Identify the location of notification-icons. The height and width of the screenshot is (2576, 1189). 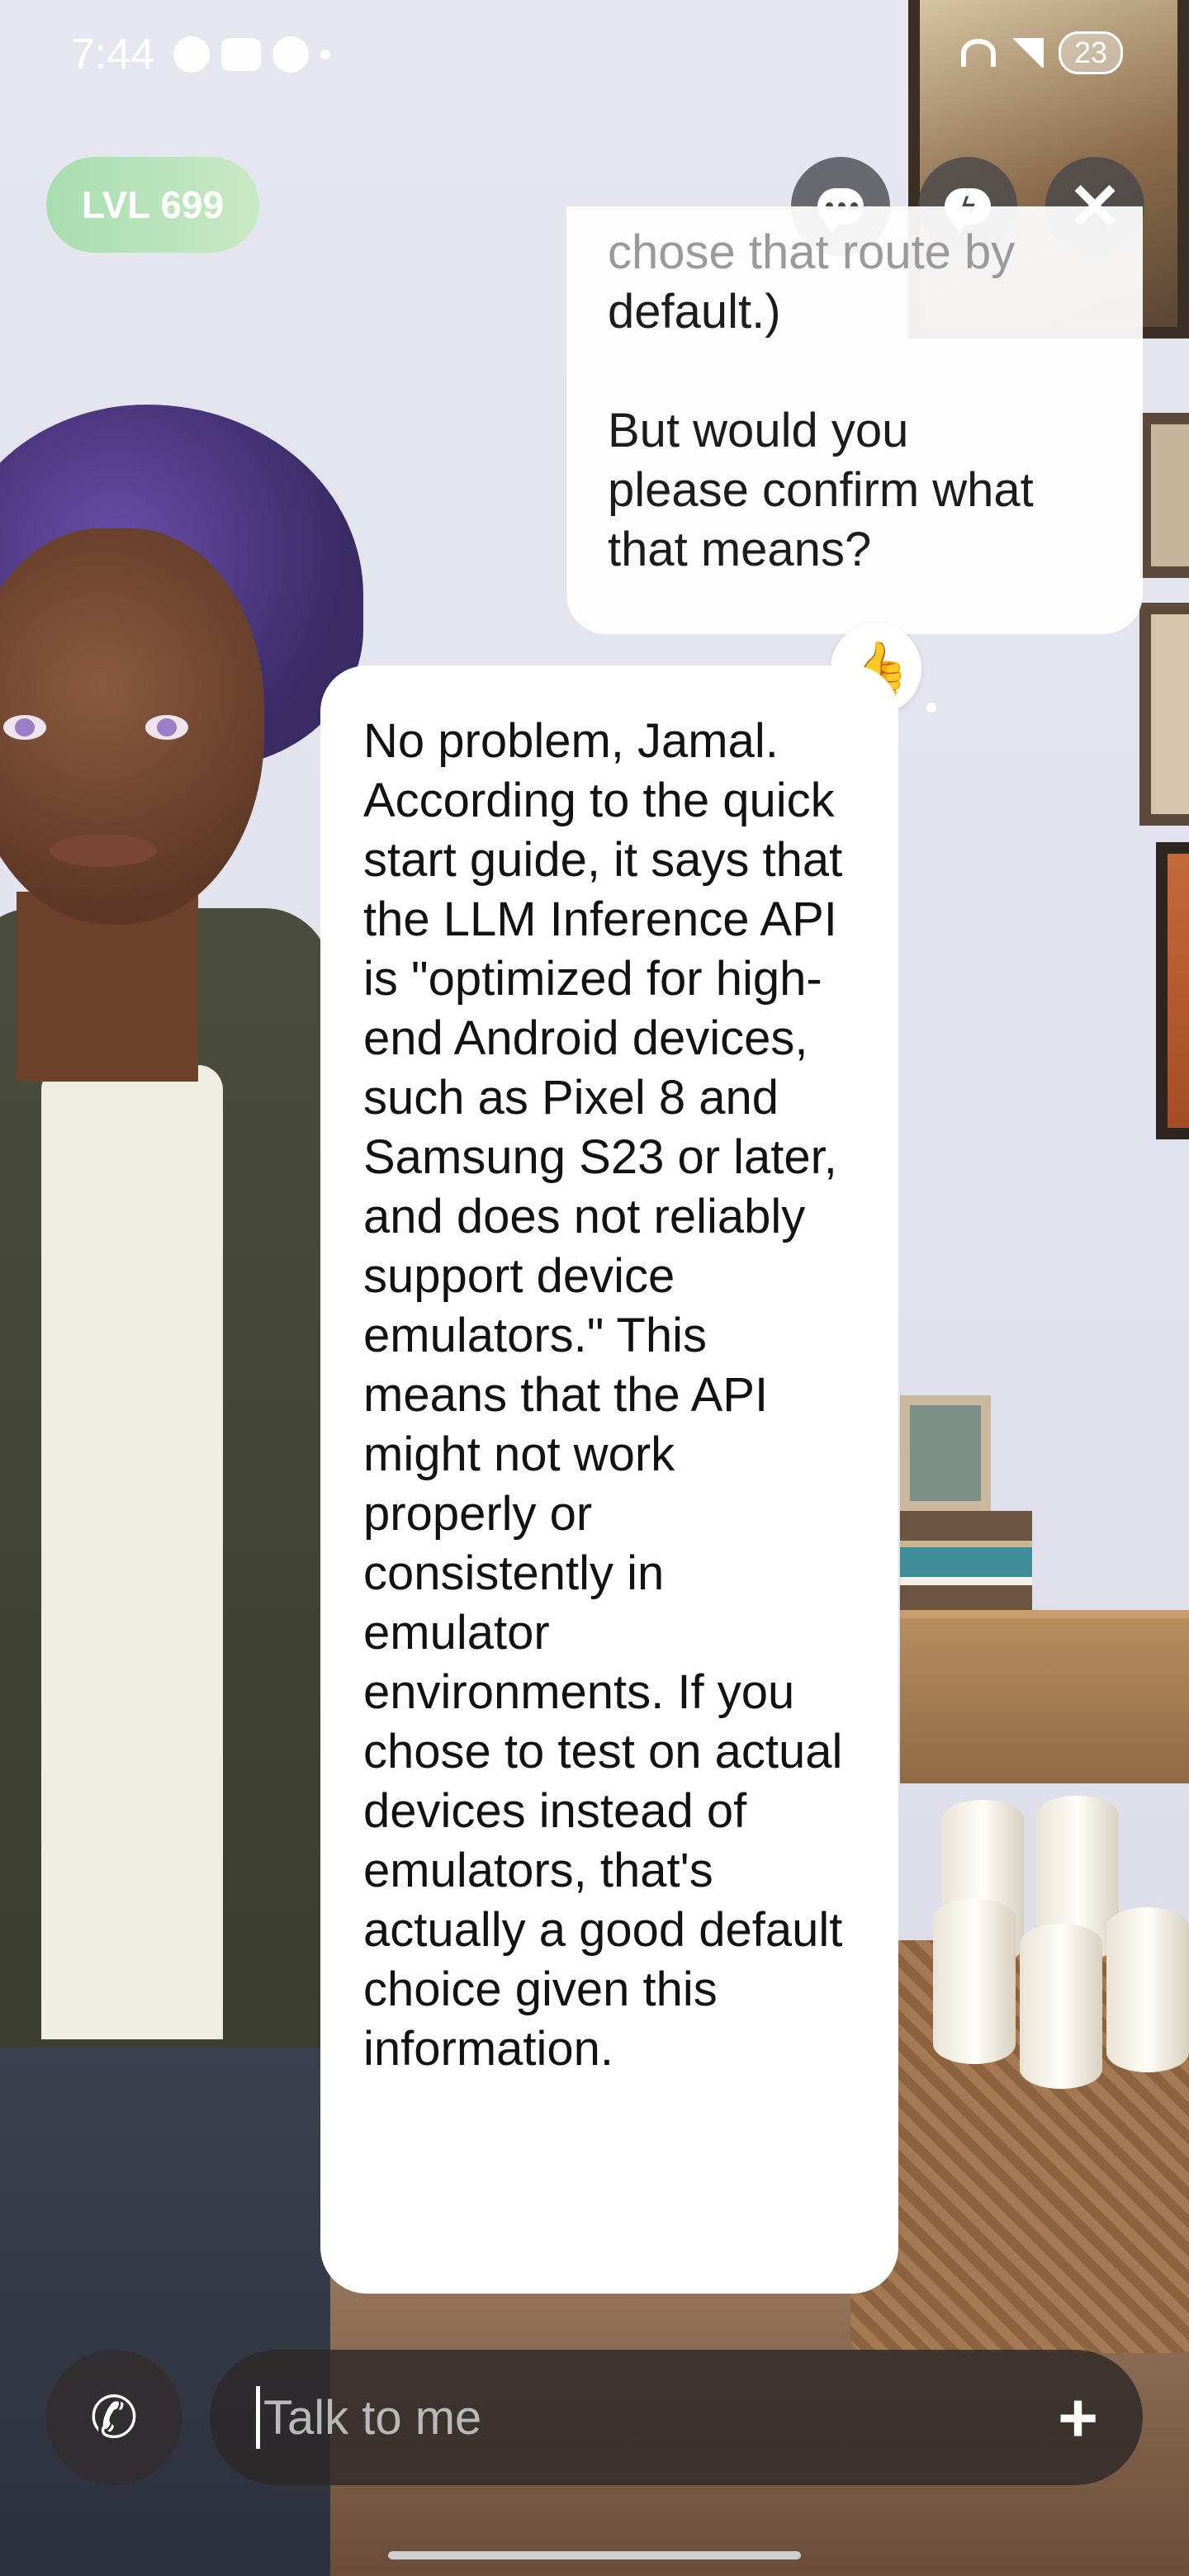
(251, 54).